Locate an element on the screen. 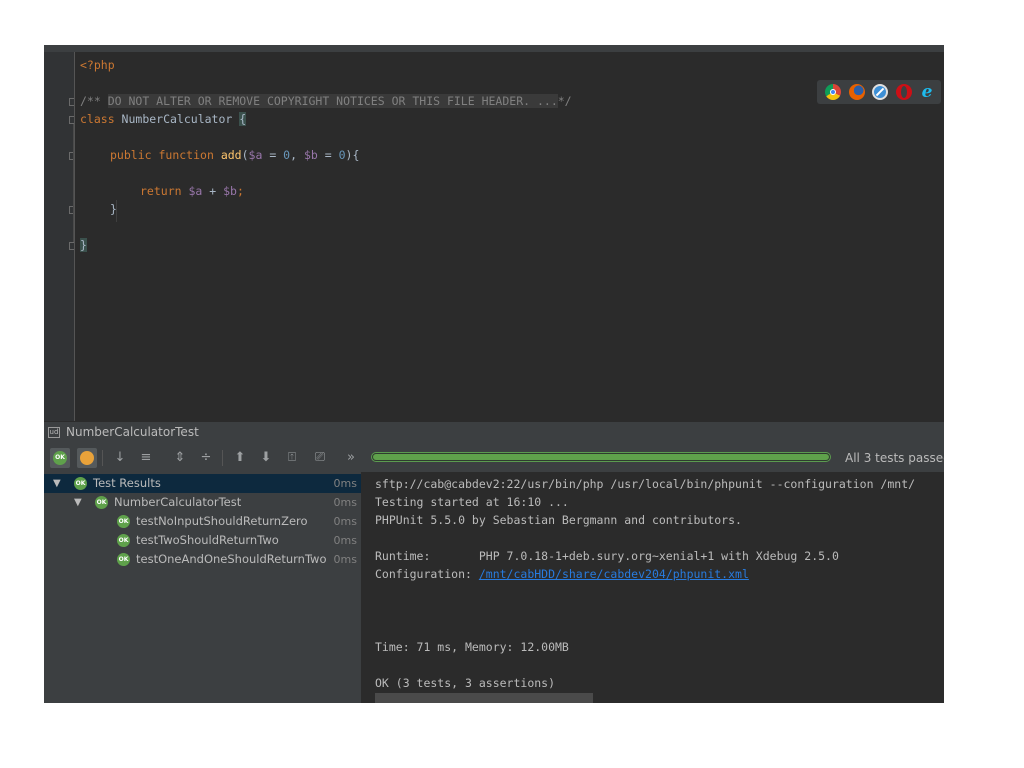  comment-open: /** is located at coordinates (94, 101).